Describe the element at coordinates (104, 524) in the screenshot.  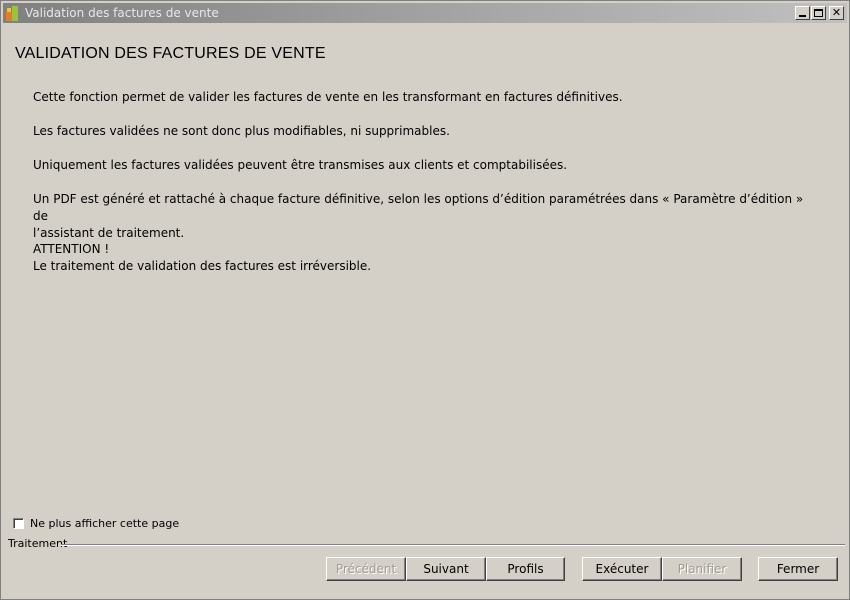
I see `hide-page-label: Ne plus afficher cette page` at that location.